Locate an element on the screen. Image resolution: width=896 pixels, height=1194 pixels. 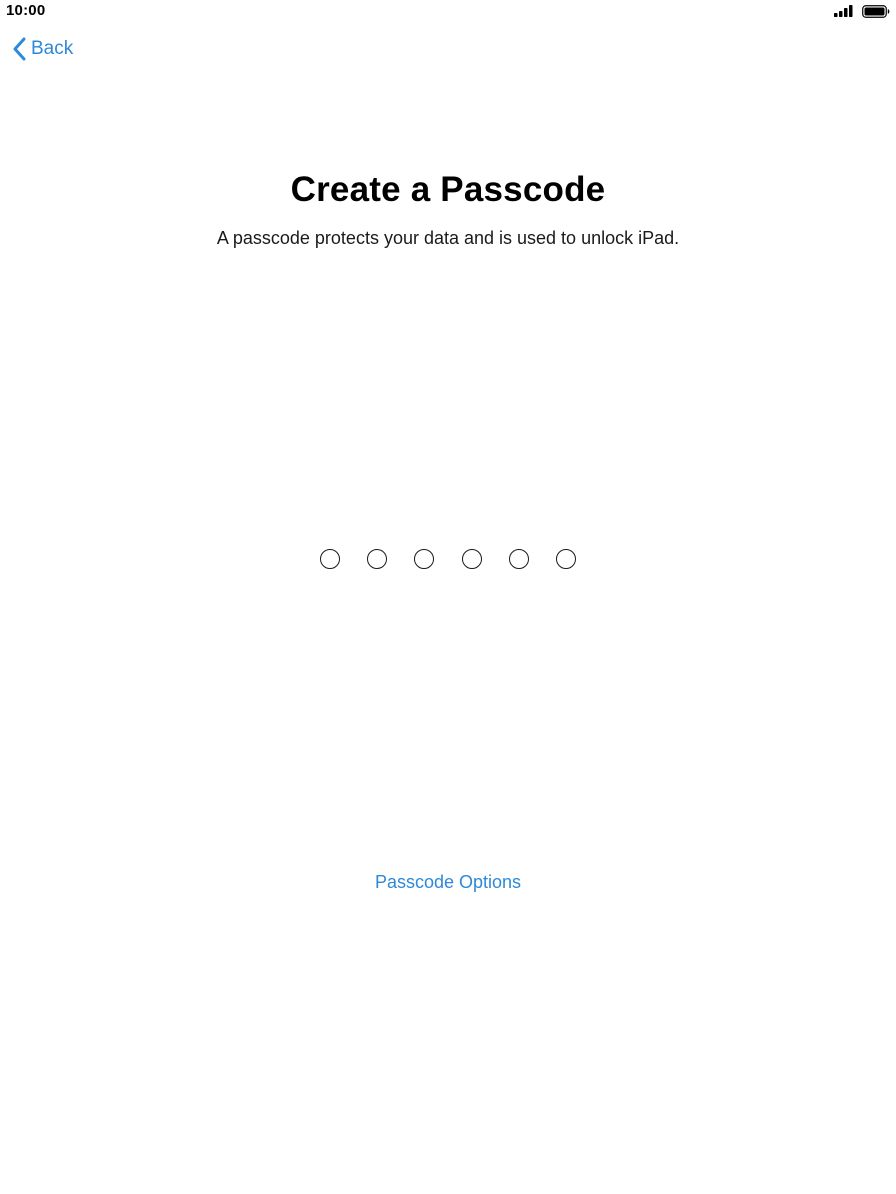
status-bar: 10:00 is located at coordinates (448, 12).